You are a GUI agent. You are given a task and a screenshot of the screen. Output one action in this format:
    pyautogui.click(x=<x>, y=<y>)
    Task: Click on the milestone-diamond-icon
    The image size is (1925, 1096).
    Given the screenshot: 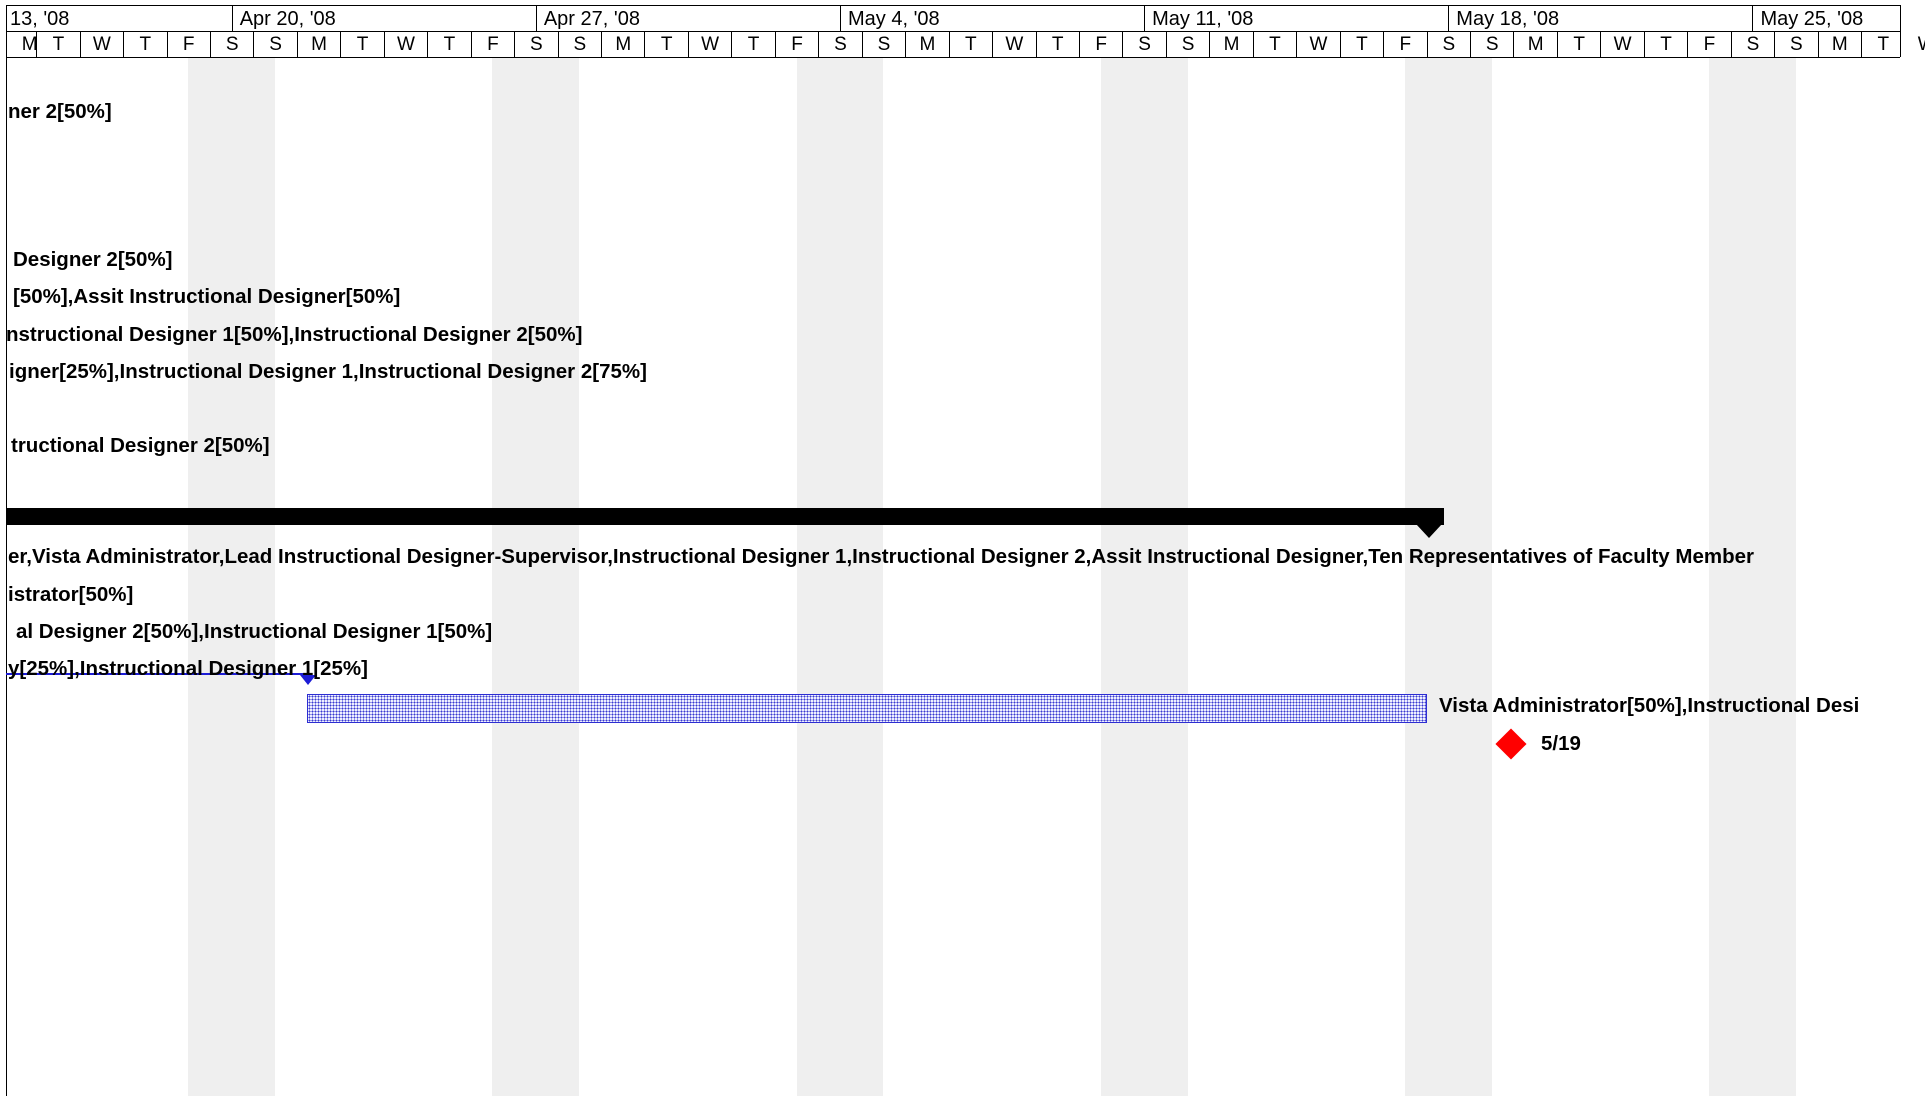 What is the action you would take?
    pyautogui.click(x=1511, y=744)
    